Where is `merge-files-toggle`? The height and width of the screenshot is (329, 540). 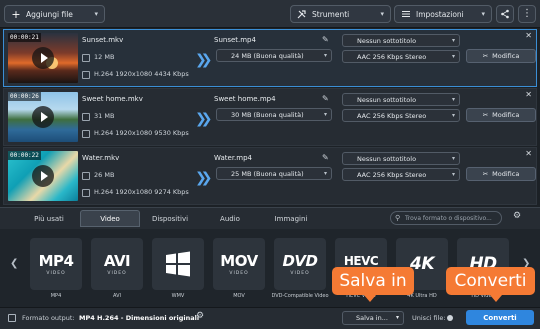
merge-files-toggle is located at coordinates (450, 318).